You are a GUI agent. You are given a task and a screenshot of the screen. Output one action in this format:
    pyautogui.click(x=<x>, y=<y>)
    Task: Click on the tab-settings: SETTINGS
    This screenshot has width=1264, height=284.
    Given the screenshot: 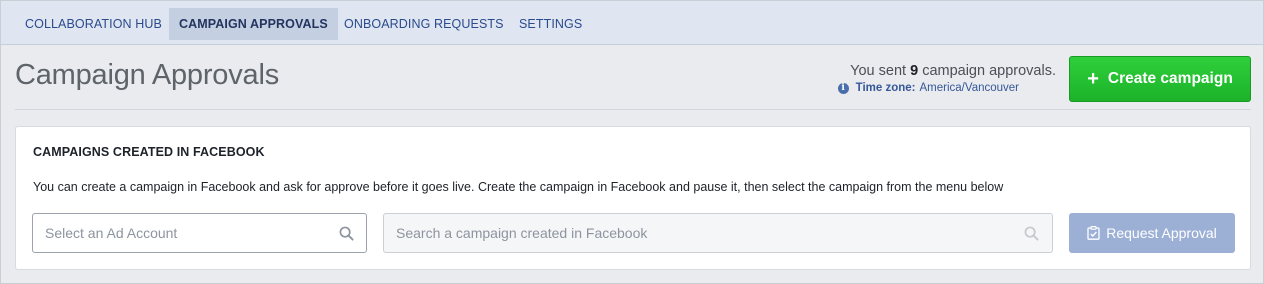 What is the action you would take?
    pyautogui.click(x=550, y=24)
    